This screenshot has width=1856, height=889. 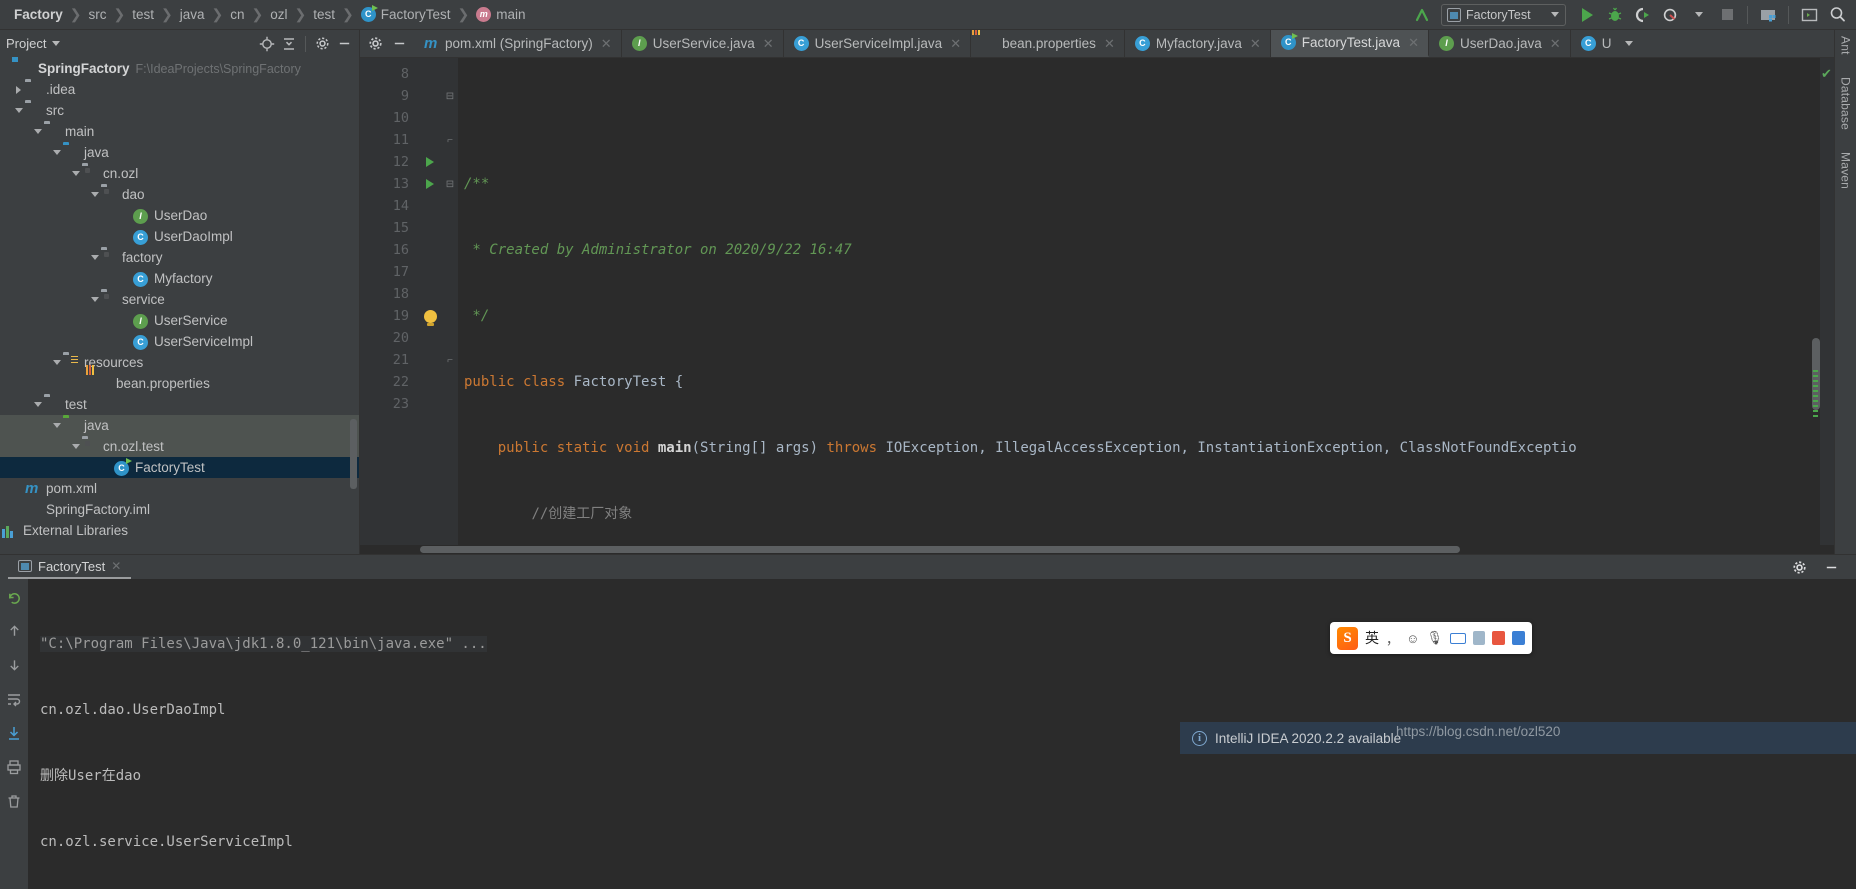 I want to click on breadcrumb-item-test2: test, so click(x=324, y=14).